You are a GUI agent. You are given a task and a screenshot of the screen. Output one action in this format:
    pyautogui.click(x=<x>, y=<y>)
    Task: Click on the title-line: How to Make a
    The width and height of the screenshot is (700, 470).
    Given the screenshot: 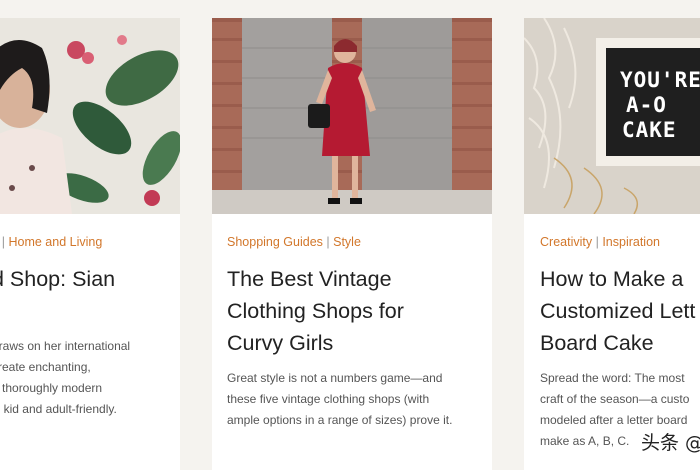 What is the action you would take?
    pyautogui.click(x=617, y=279)
    